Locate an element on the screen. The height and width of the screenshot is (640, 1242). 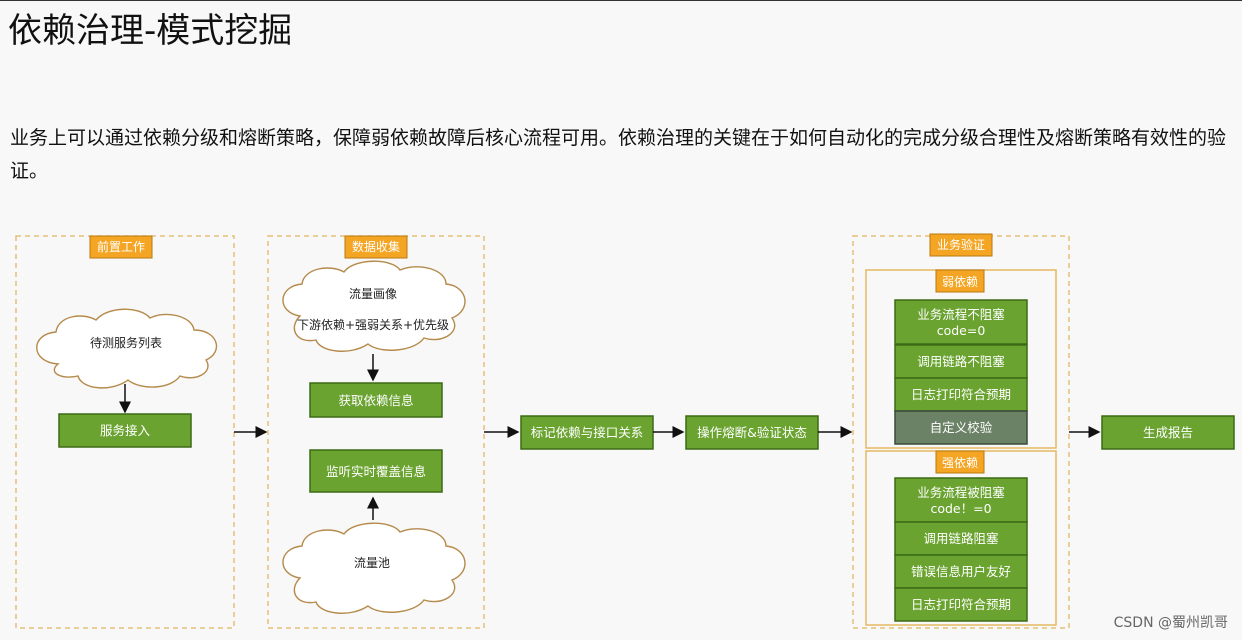
strong-log-text: 日志打印符合预期 is located at coordinates (961, 604).